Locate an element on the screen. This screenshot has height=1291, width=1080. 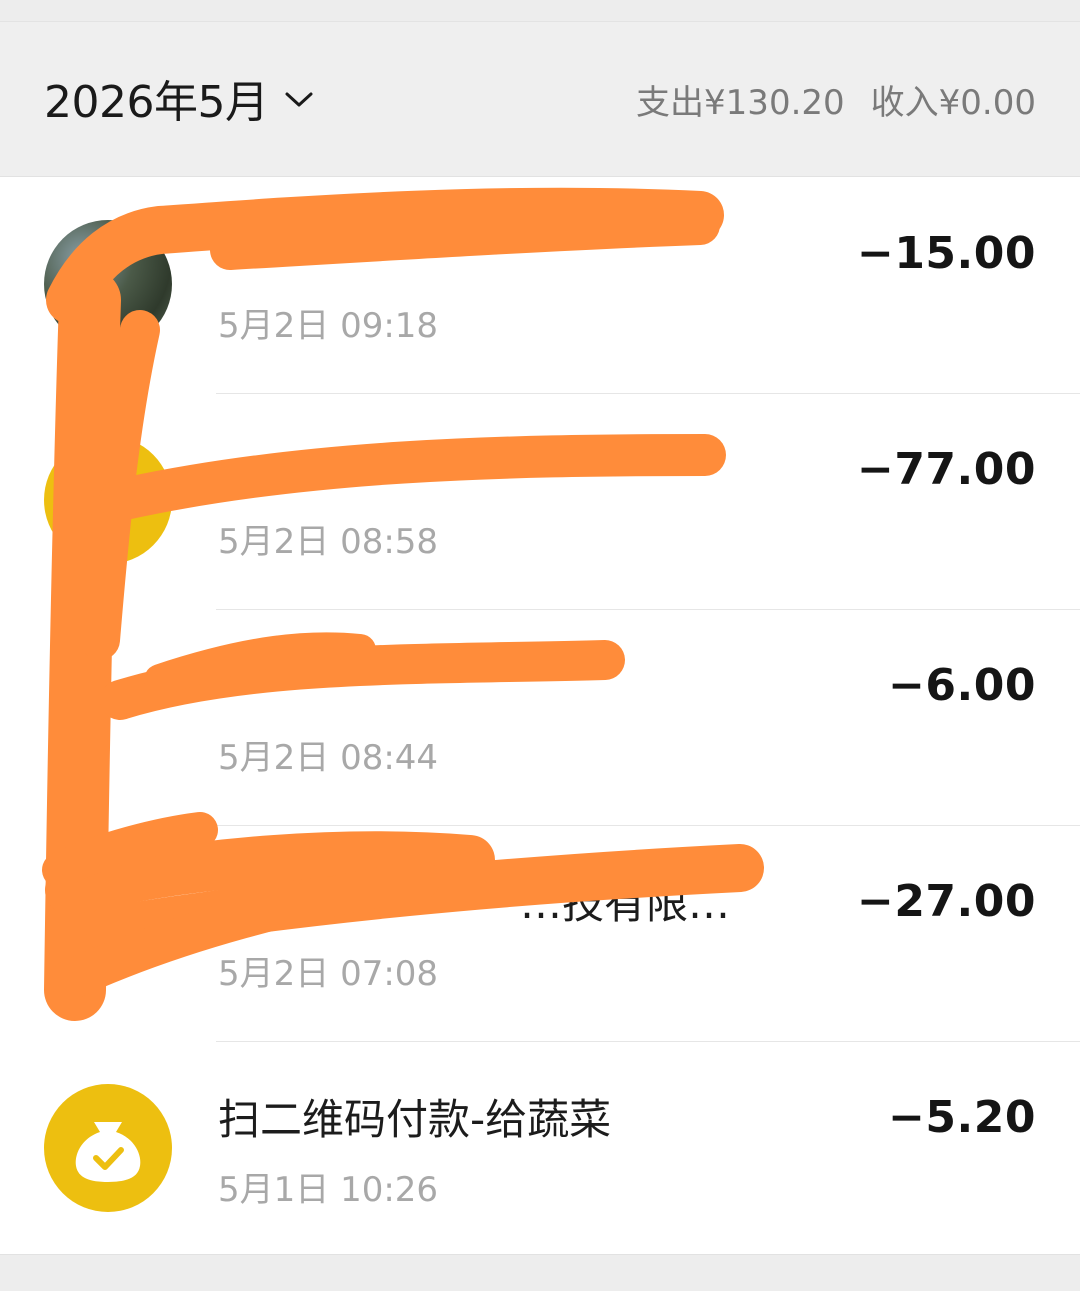
transaction-title: 扫二维码付款-给蔬菜 is located at coordinates (415, 1119).